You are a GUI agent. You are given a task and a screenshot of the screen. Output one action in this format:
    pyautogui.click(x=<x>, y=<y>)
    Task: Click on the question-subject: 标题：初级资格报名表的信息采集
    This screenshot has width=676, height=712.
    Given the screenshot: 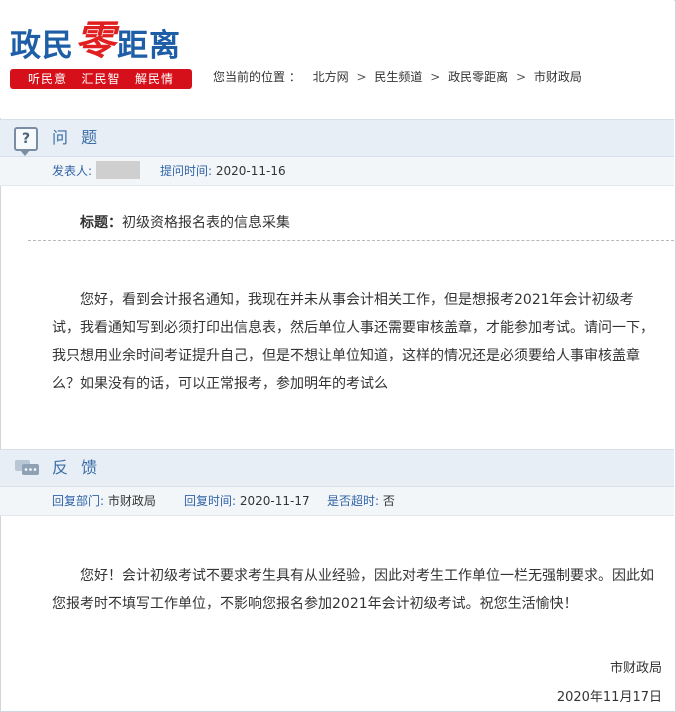 What is the action you would take?
    pyautogui.click(x=185, y=222)
    